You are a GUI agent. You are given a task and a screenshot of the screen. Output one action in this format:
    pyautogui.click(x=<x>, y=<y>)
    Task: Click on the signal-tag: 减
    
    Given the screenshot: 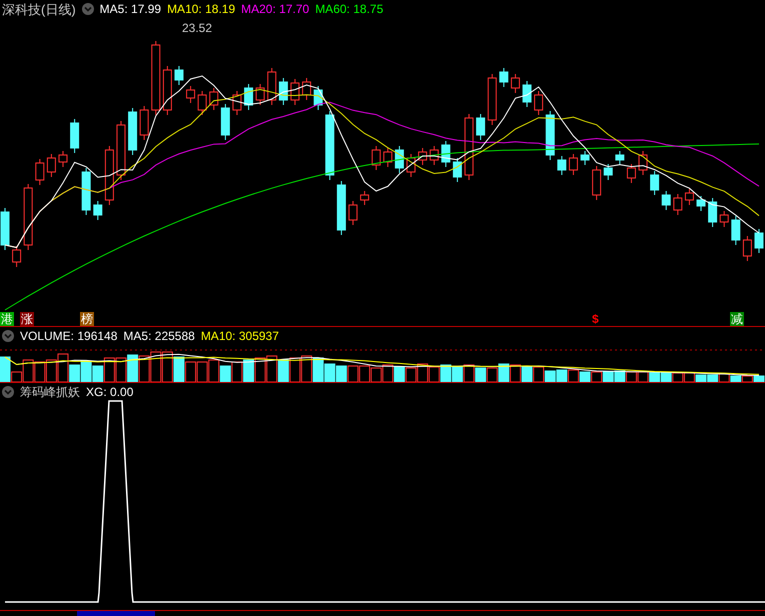 What is the action you would take?
    pyautogui.click(x=737, y=319)
    